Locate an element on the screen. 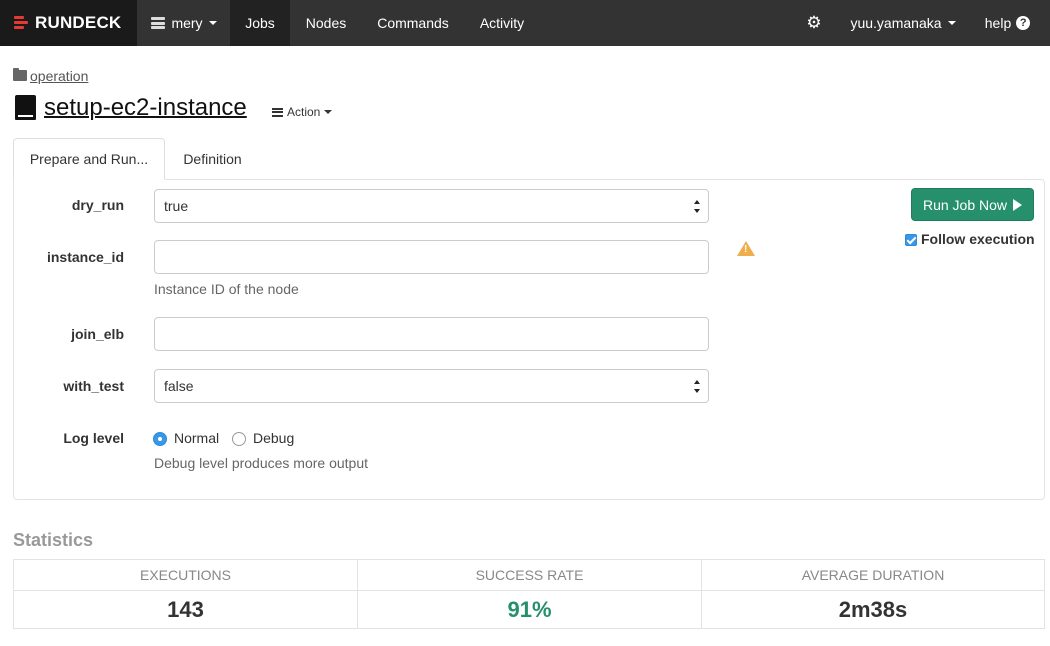 This screenshot has height=646, width=1050. job-title-link: setup-ec2-instance is located at coordinates (145, 108).